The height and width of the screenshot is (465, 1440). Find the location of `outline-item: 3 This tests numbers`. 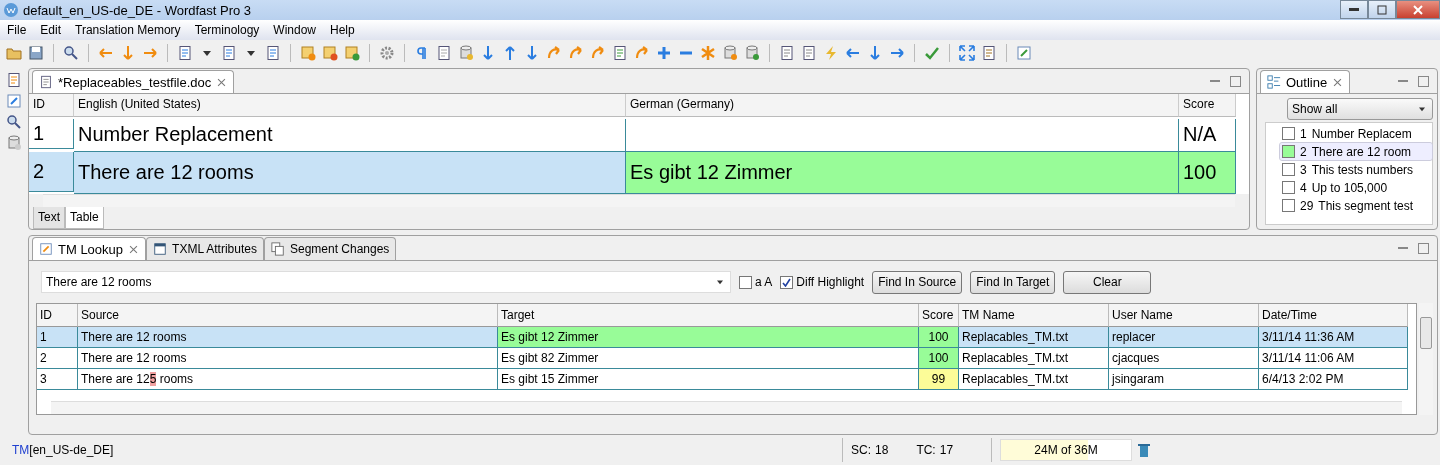

outline-item: 3 This tests numbers is located at coordinates (1356, 169).